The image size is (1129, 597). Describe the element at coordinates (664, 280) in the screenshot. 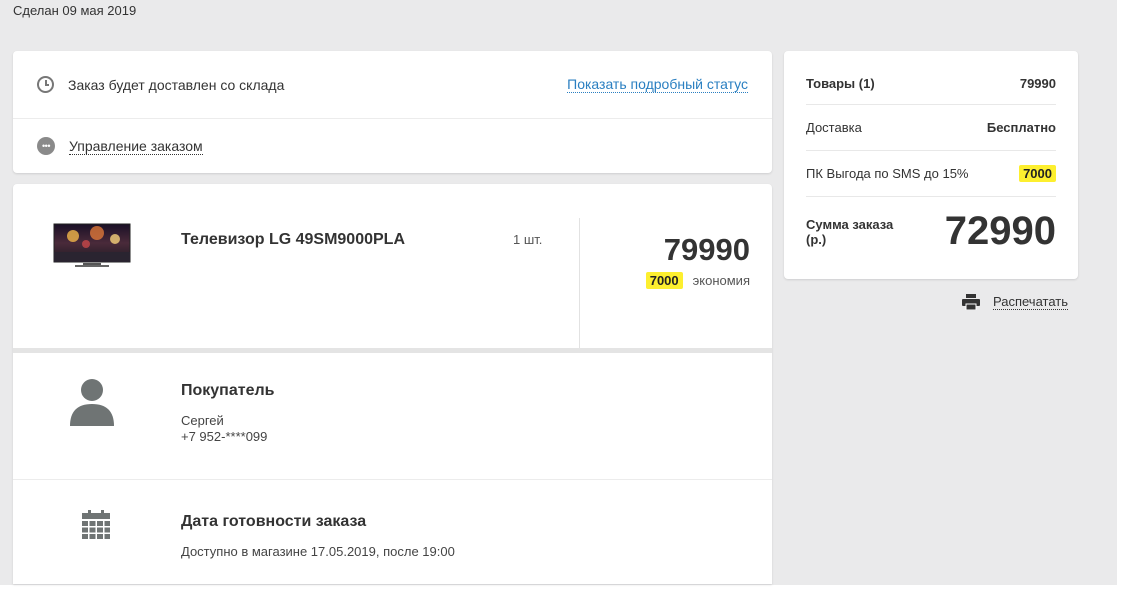

I see `saving-badge: 7000` at that location.